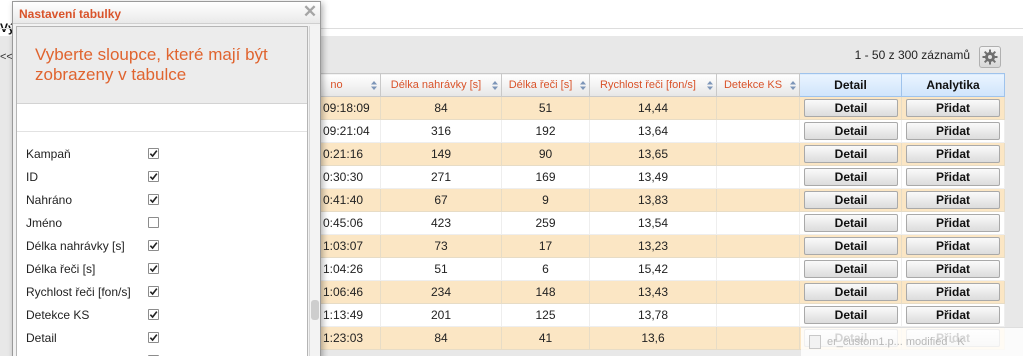 The width and height of the screenshot is (1023, 356). I want to click on table-row: 09:21:04 316 192 13,64 Detail Přidat, so click(653, 131).